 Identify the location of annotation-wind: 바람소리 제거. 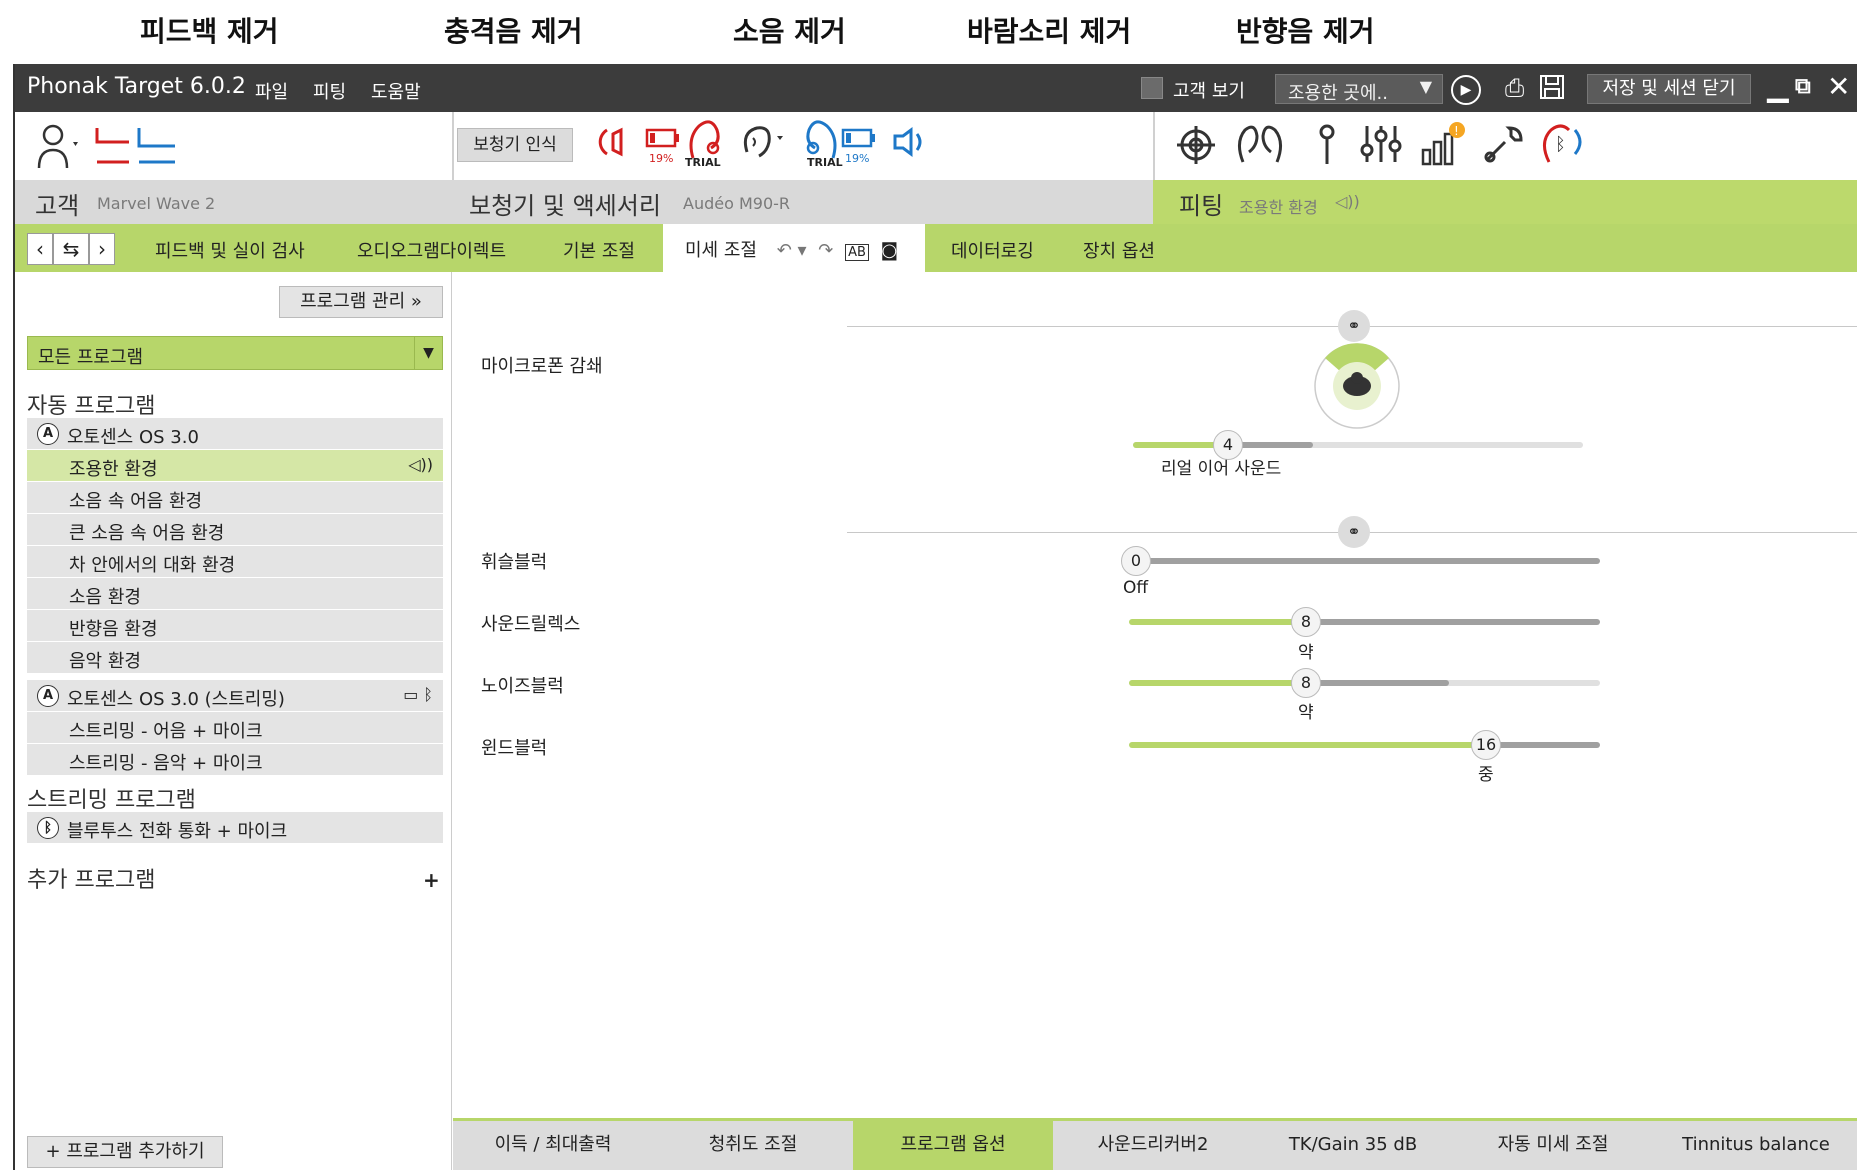
(1049, 31).